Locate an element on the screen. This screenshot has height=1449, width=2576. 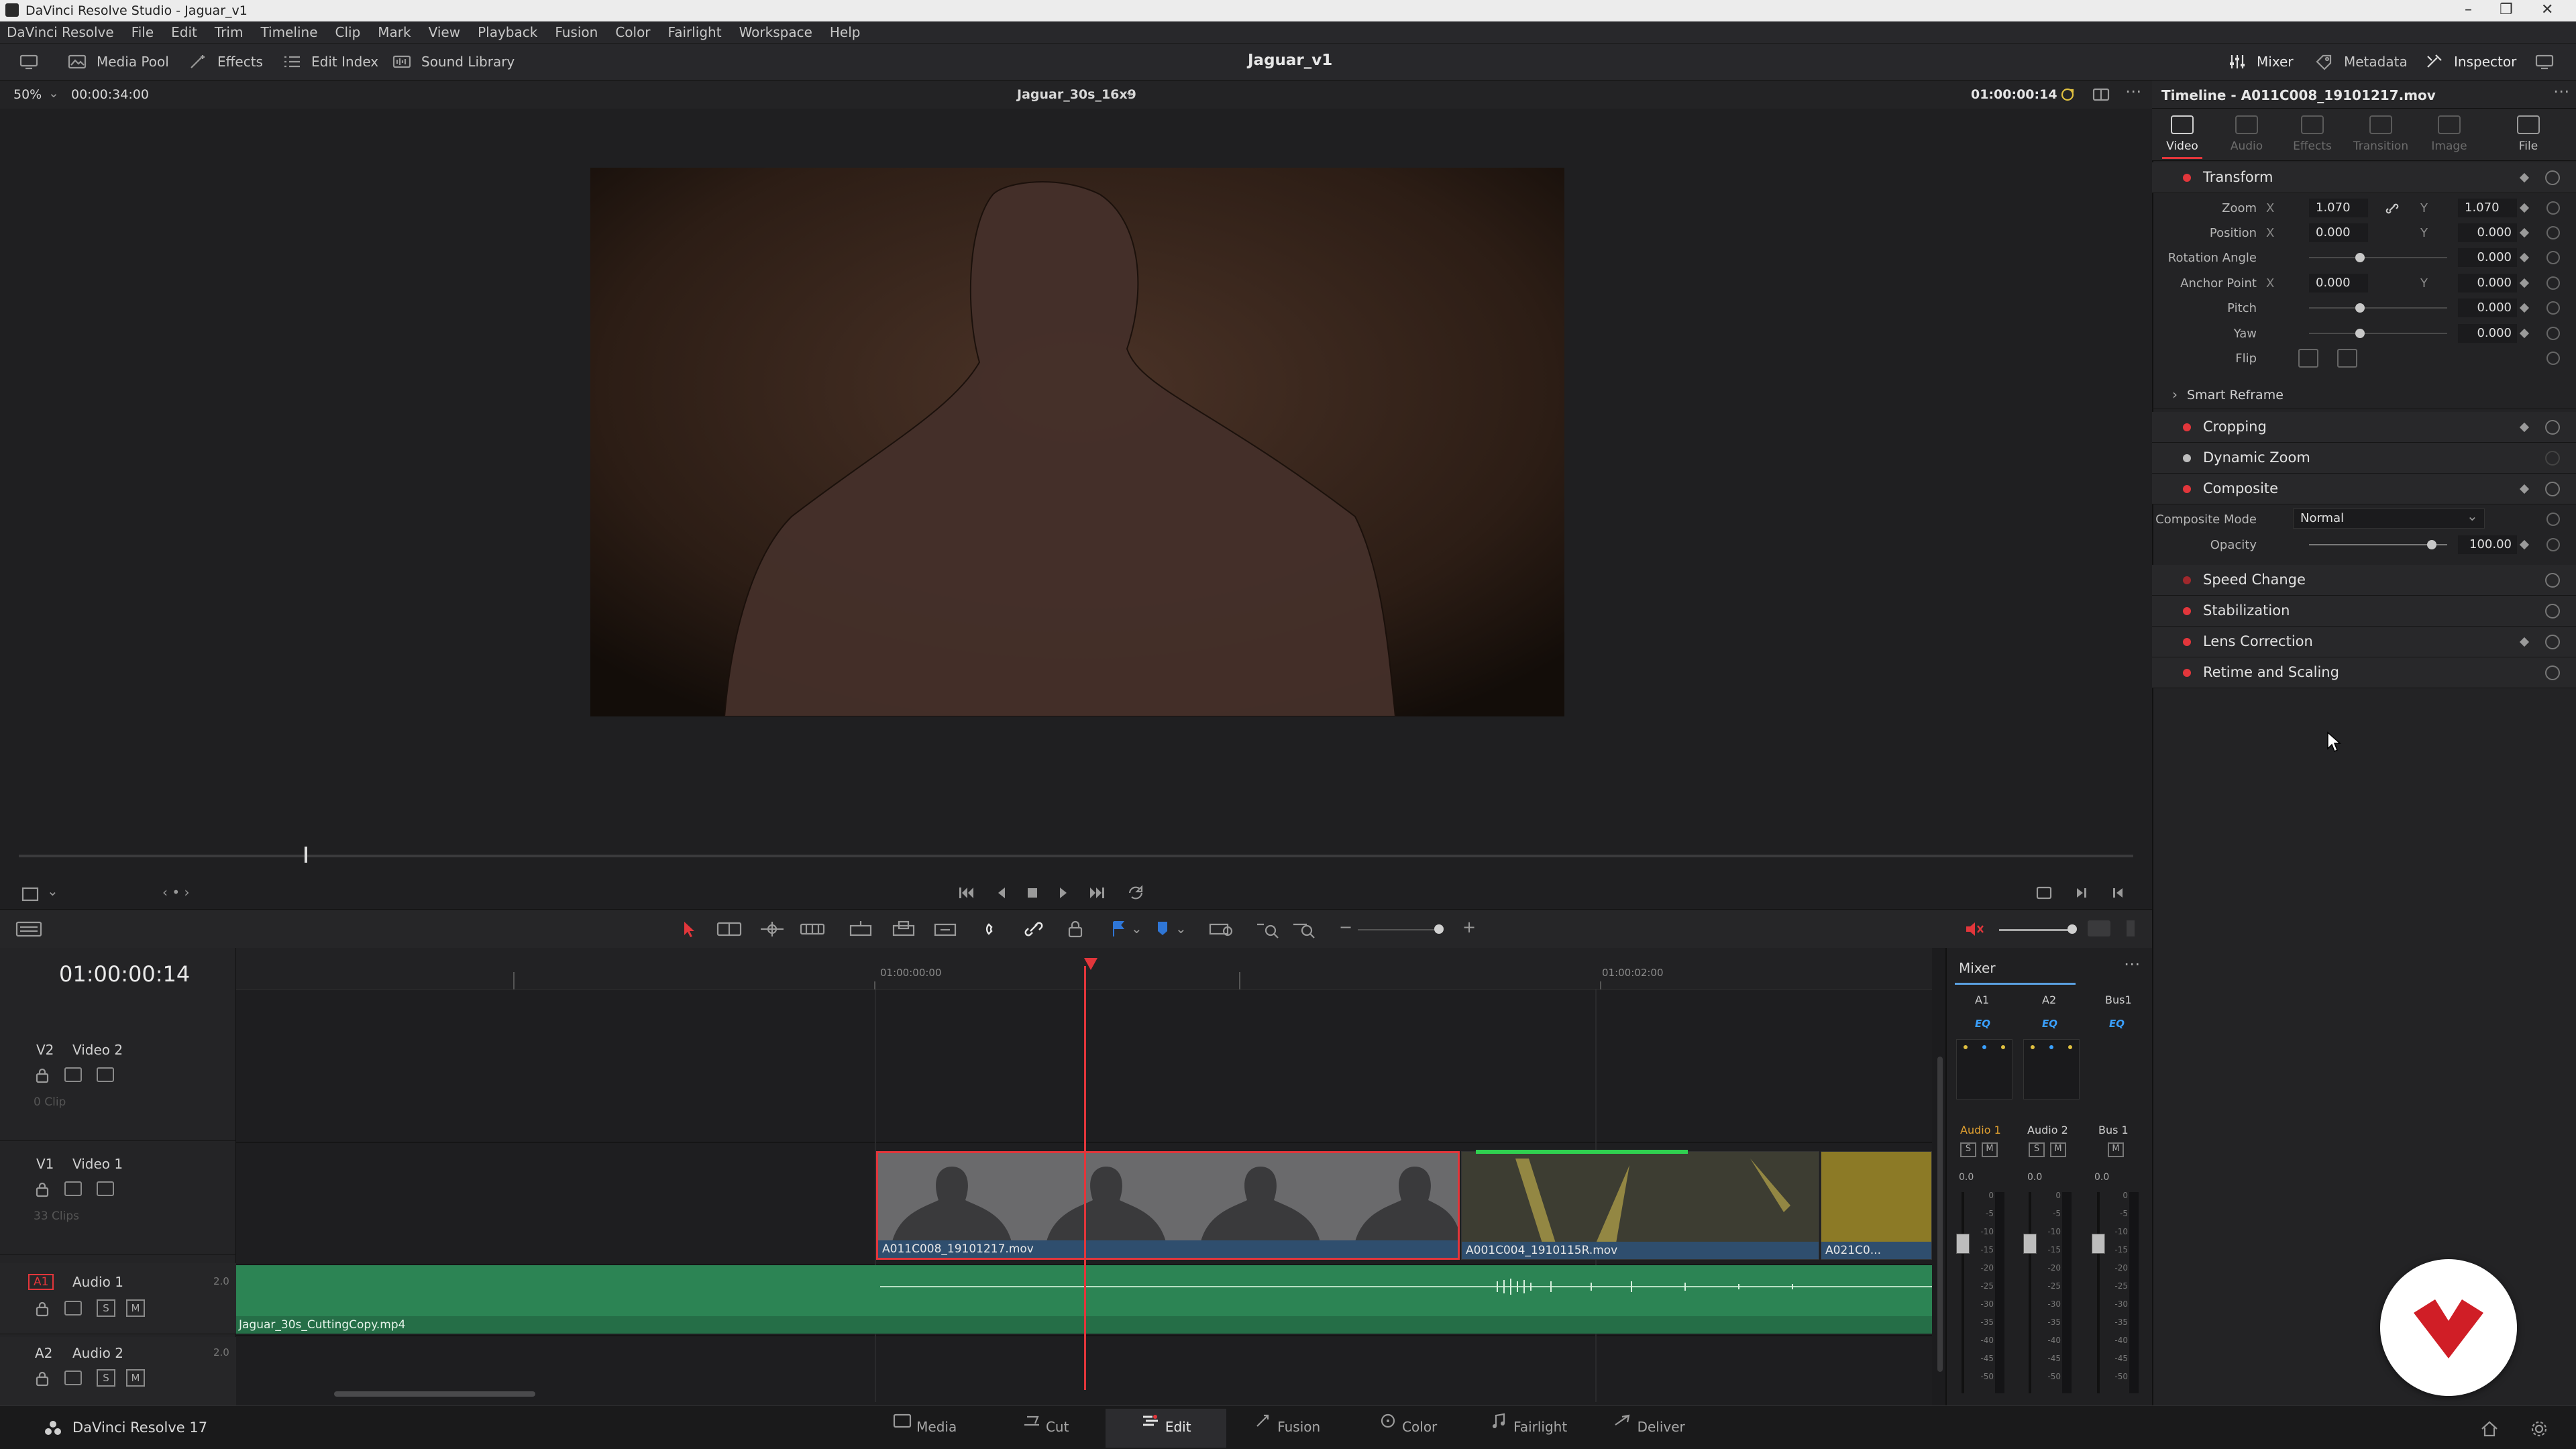
marker-icon is located at coordinates (1162, 929).